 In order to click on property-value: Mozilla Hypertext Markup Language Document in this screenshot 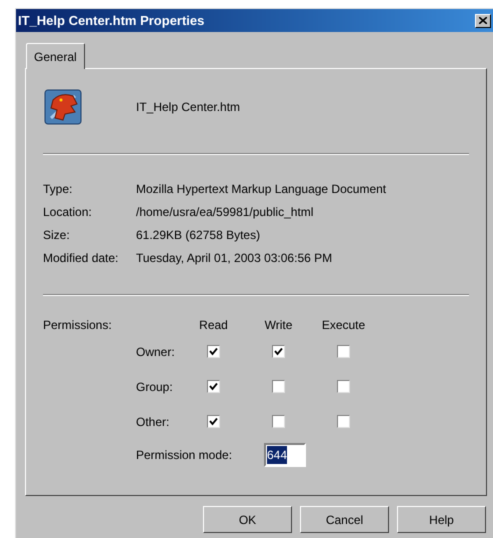, I will do `click(261, 189)`.